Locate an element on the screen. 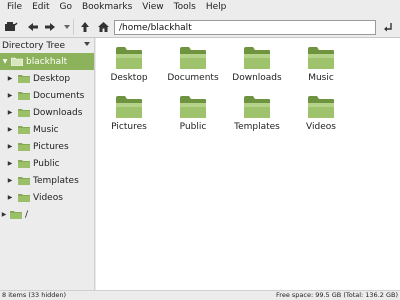 The image size is (400, 300). file-item-label: Videos is located at coordinates (321, 127).